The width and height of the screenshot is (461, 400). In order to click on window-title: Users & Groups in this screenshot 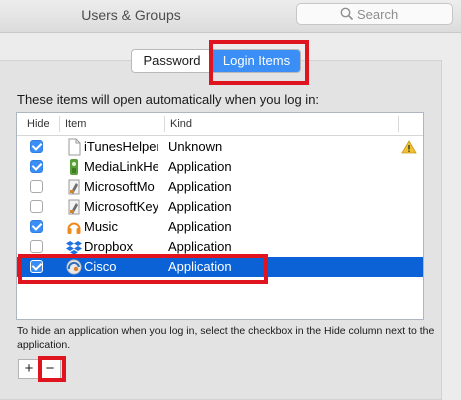, I will do `click(131, 15)`.